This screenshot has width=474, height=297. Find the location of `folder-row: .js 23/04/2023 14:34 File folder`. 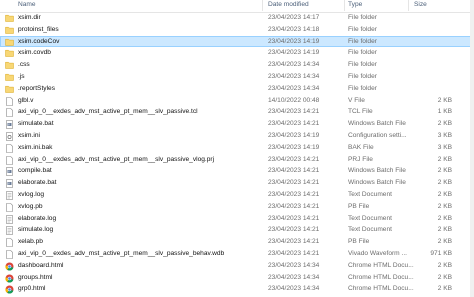

folder-row: .js 23/04/2023 14:34 File folder is located at coordinates (237, 77).